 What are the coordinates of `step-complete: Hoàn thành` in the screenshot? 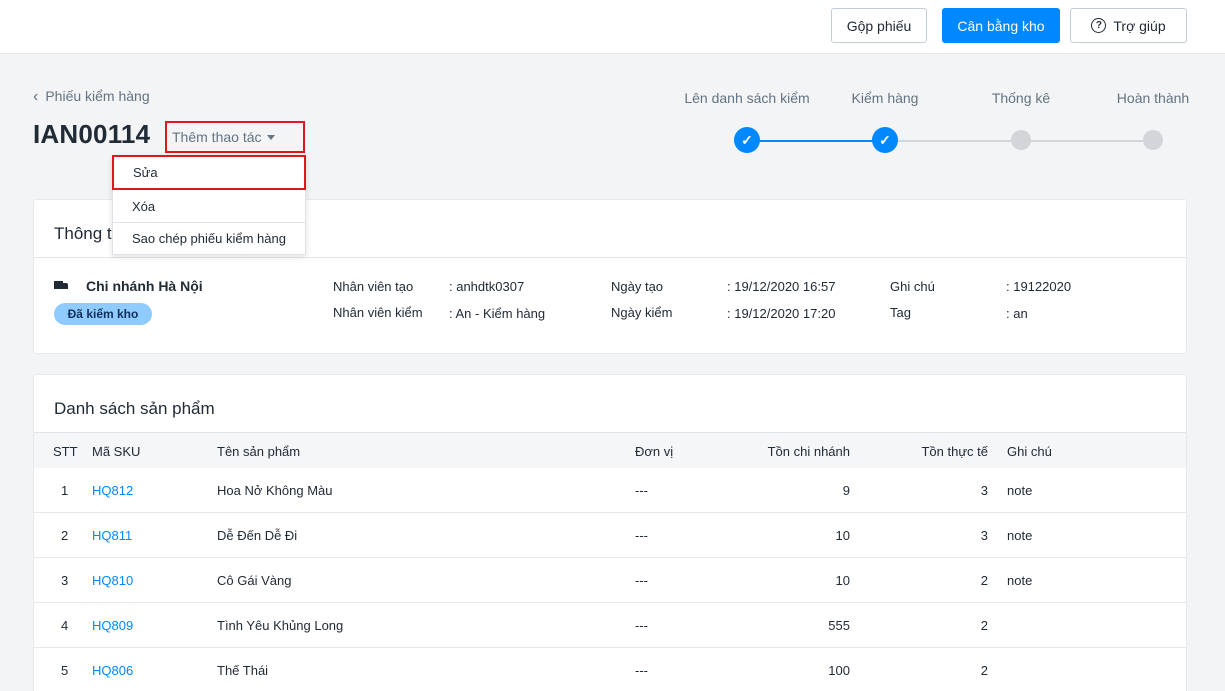 It's located at (1153, 120).